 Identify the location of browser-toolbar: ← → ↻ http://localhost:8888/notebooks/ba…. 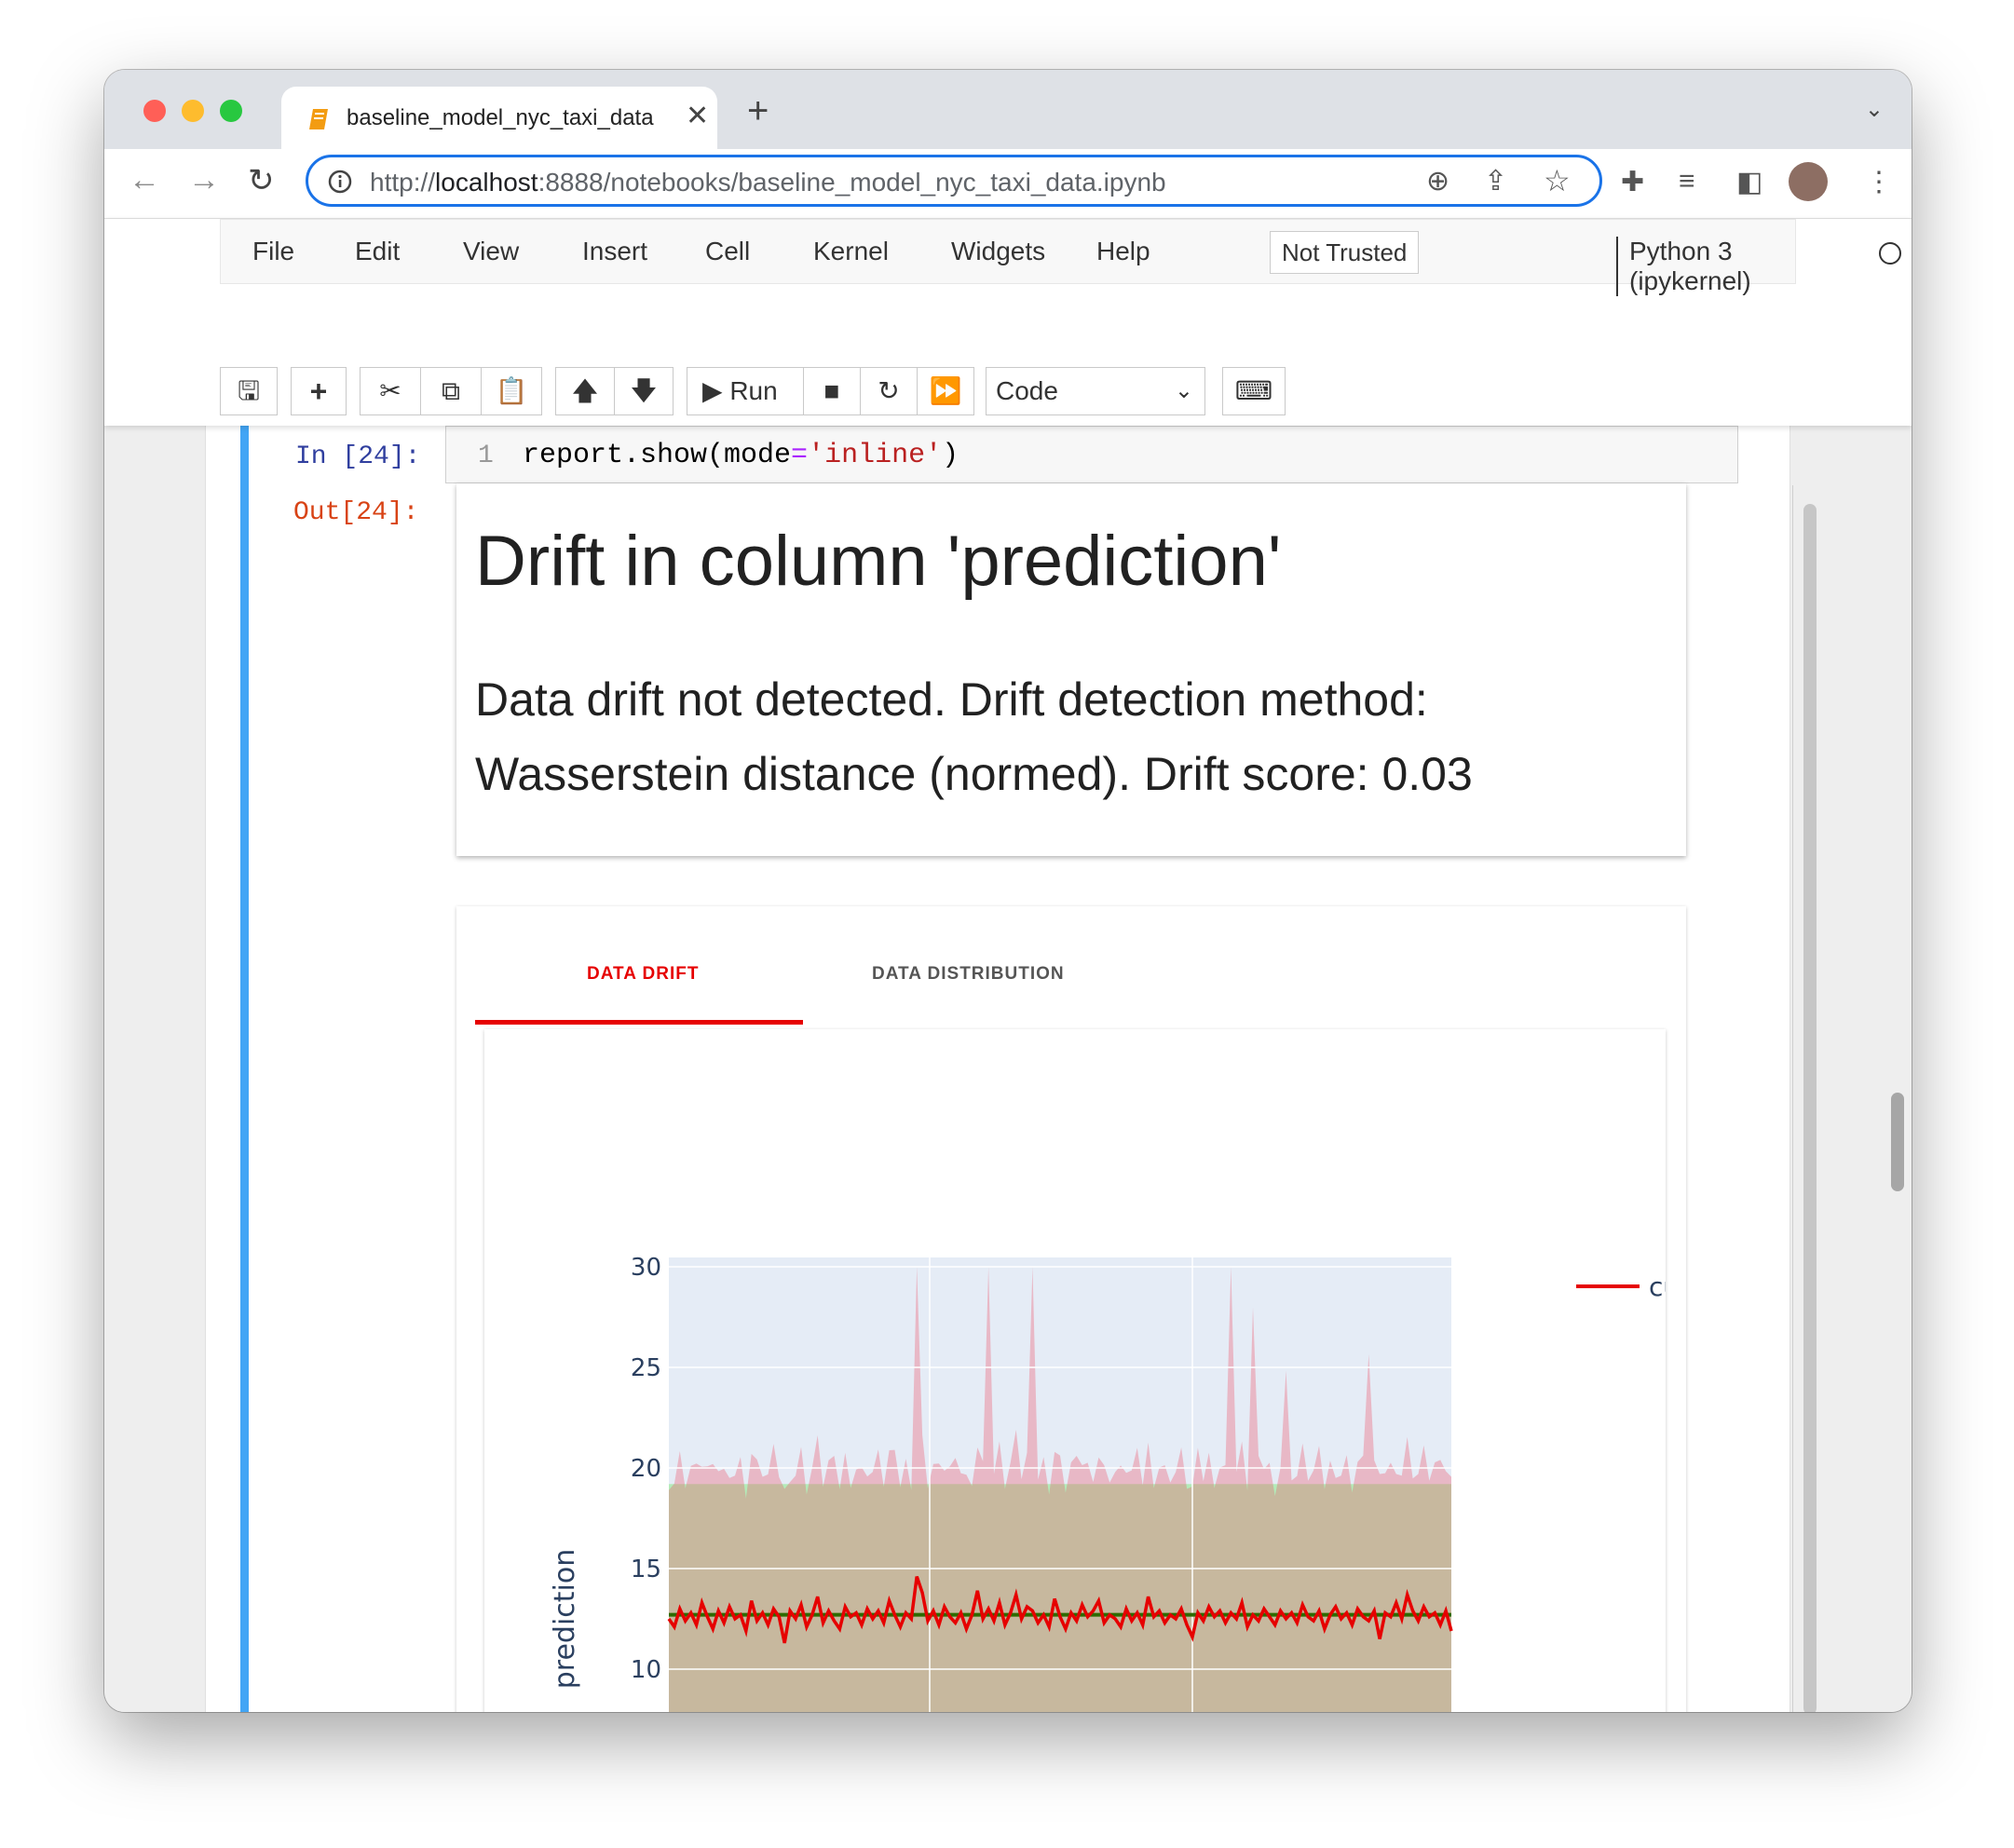
(1008, 184).